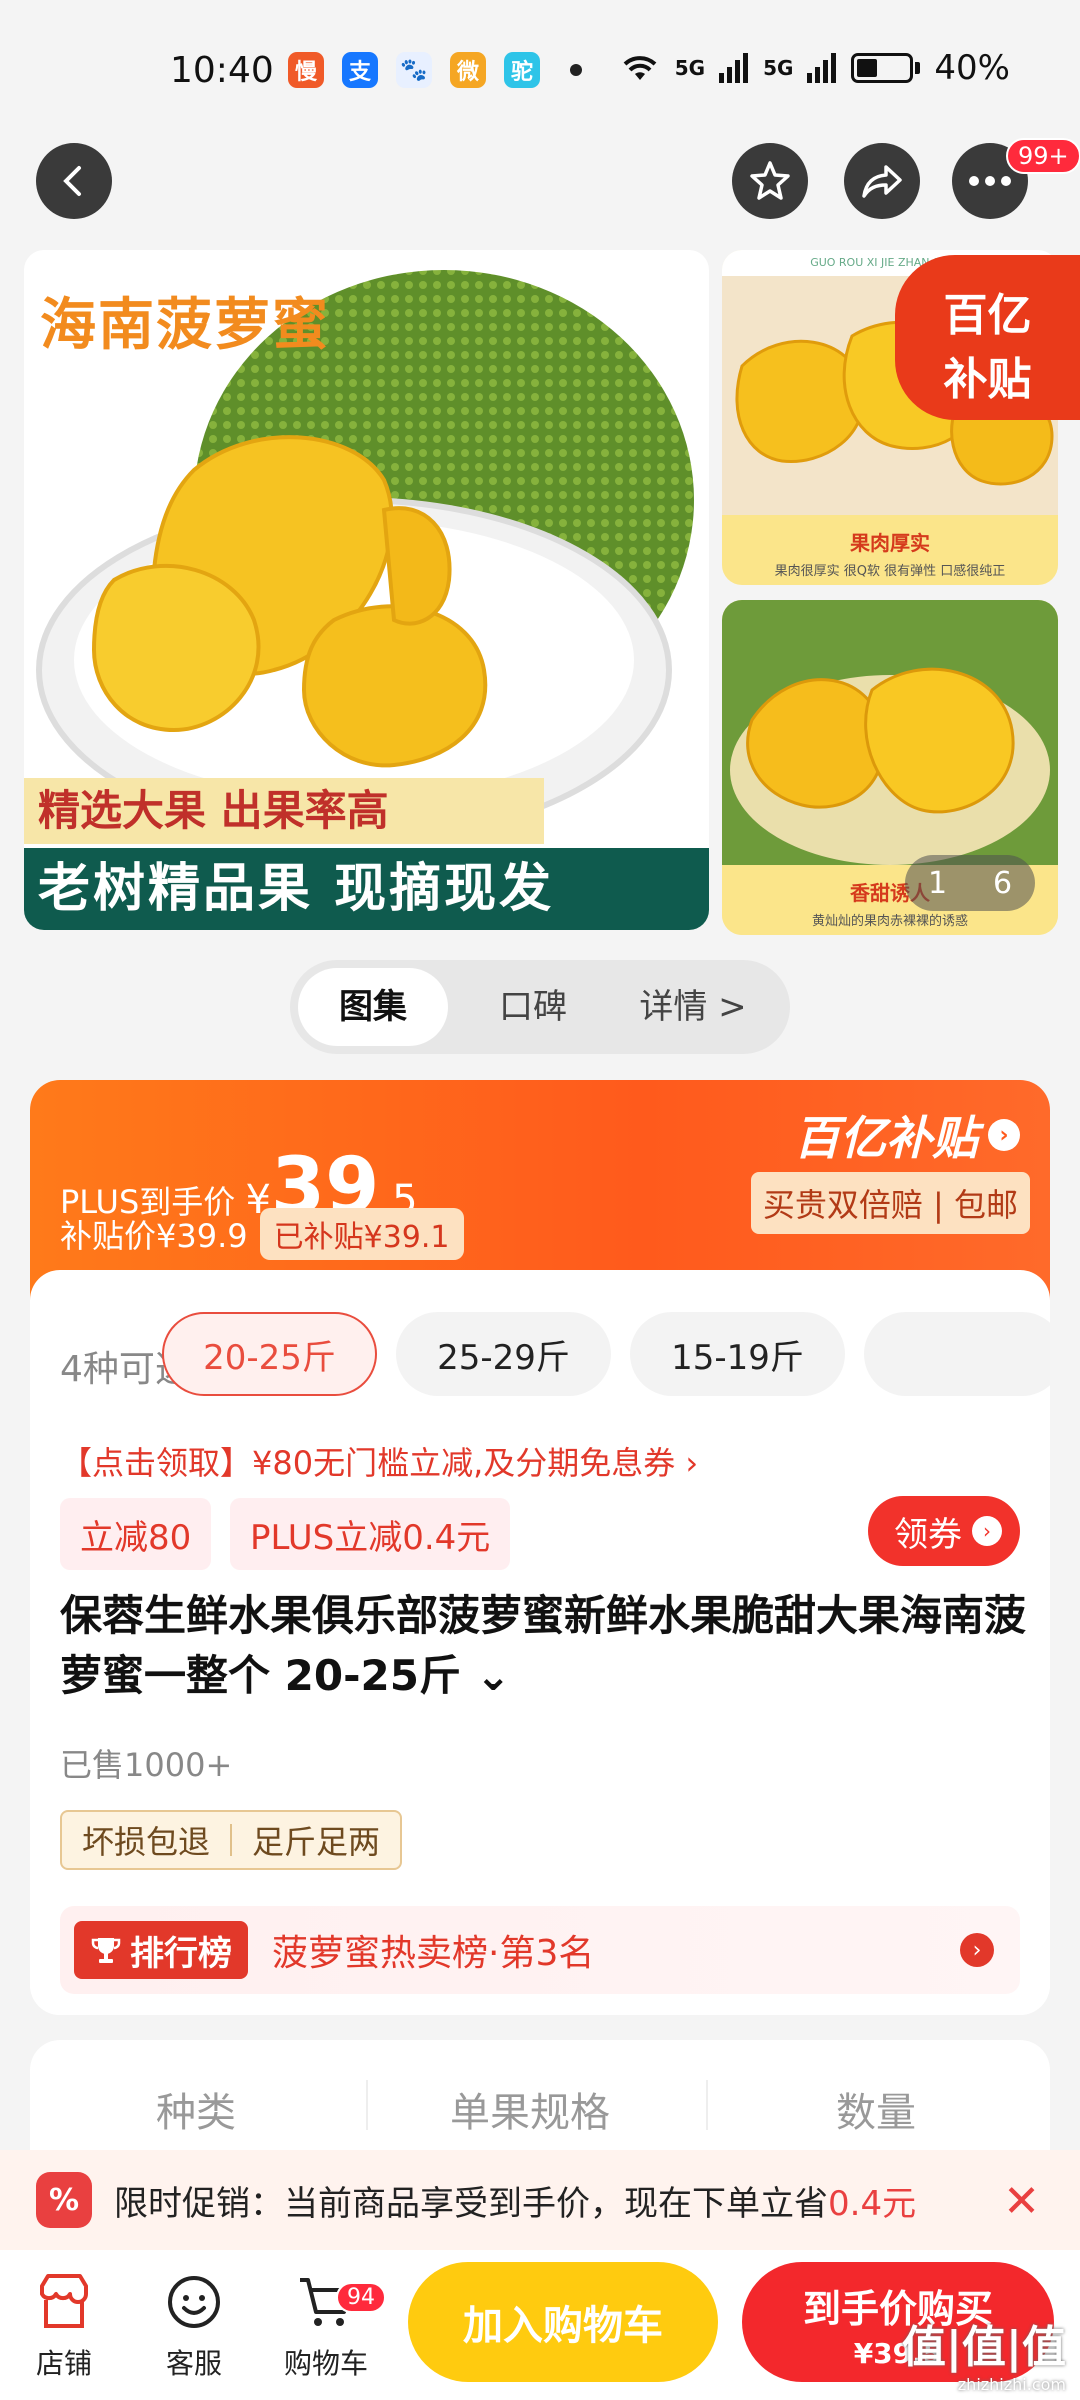  What do you see at coordinates (373, 1007) in the screenshot?
I see `tab-gallery: 图集` at bounding box center [373, 1007].